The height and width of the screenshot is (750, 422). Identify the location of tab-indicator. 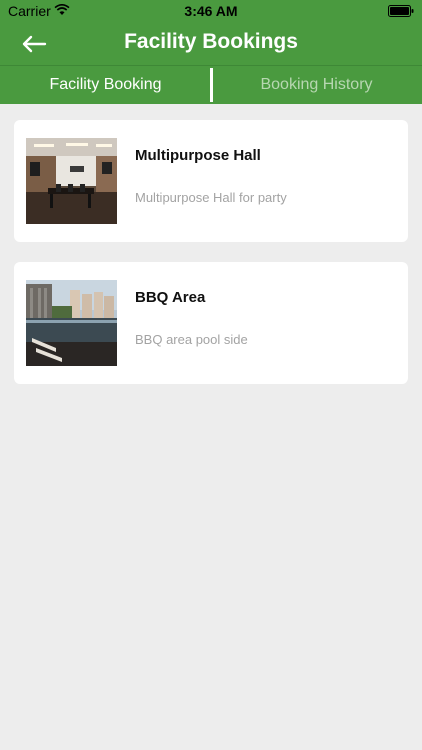
(211, 85).